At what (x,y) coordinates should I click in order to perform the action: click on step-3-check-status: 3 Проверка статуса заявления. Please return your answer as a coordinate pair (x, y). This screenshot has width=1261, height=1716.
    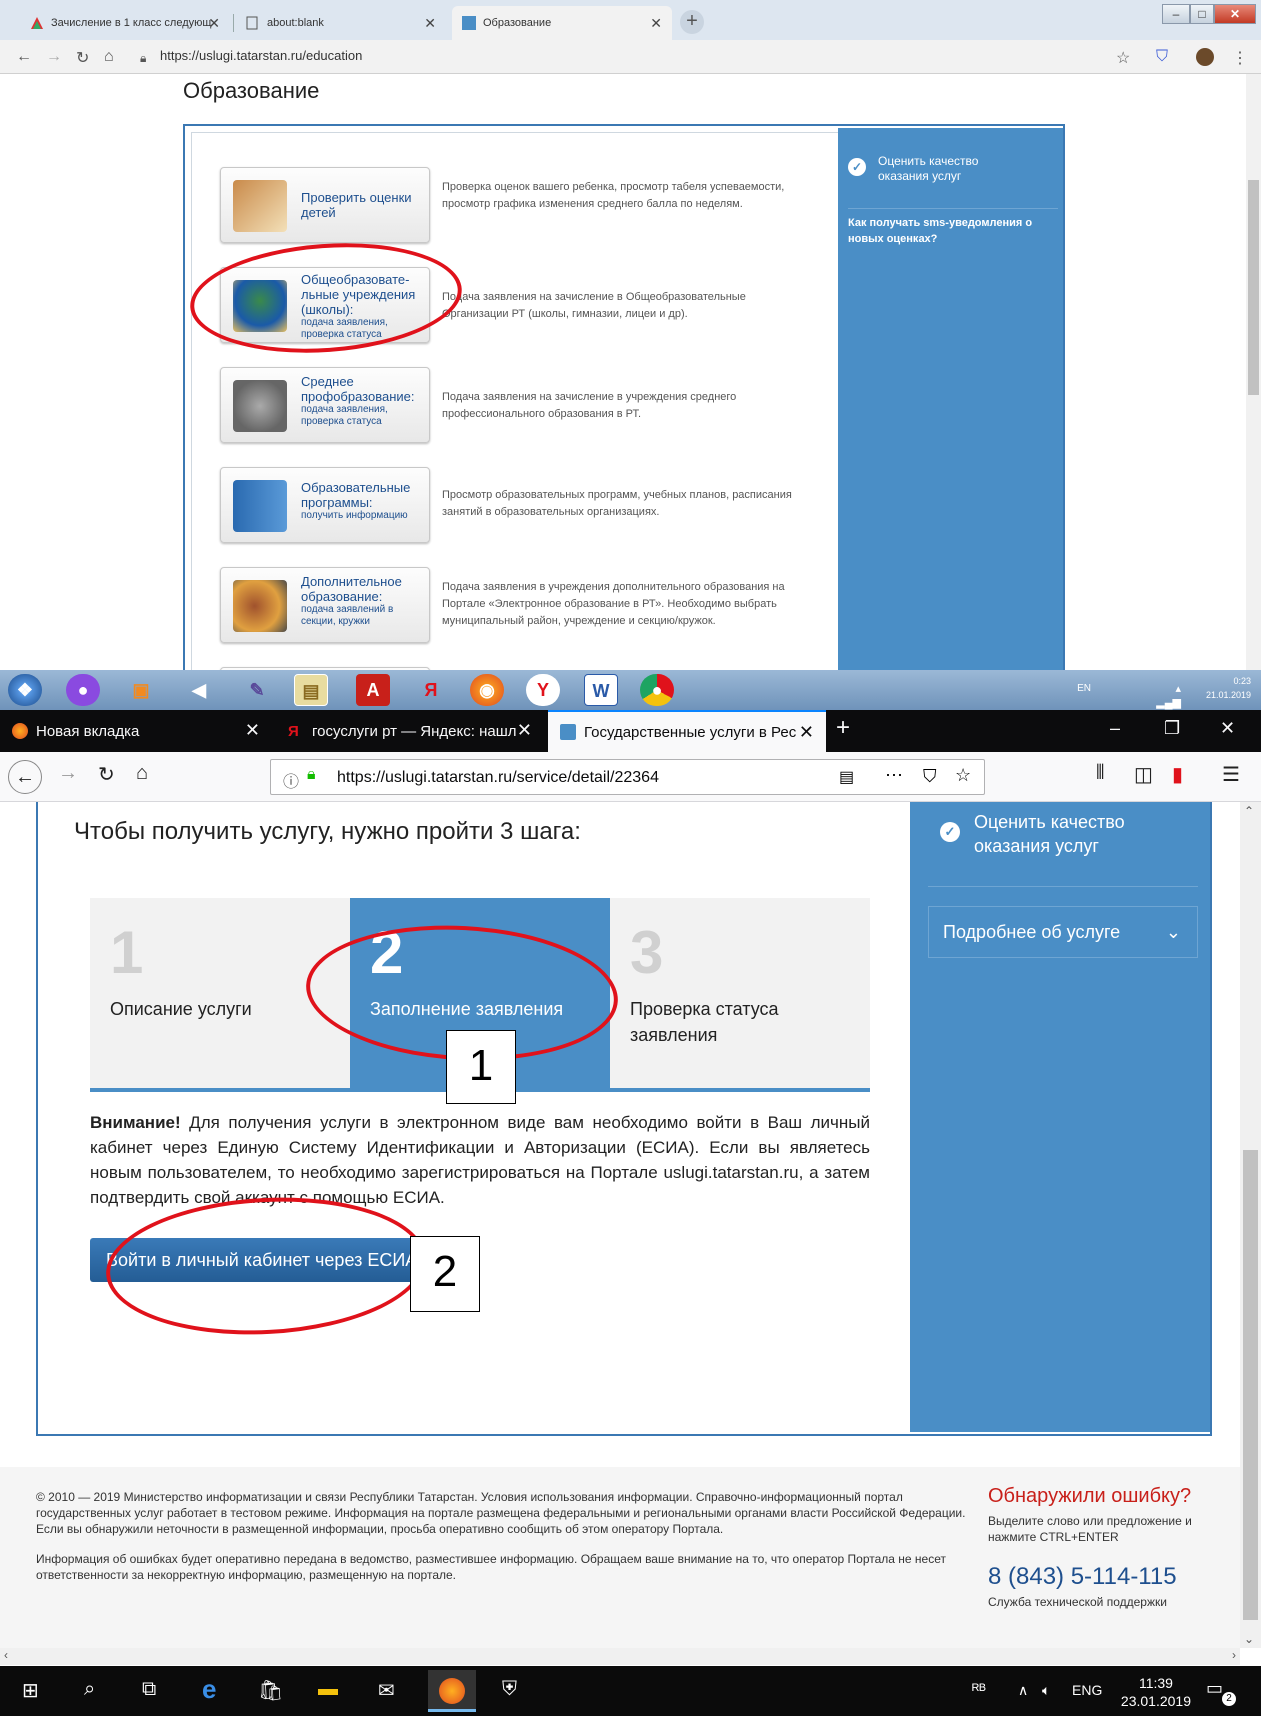
    Looking at the image, I should click on (740, 993).